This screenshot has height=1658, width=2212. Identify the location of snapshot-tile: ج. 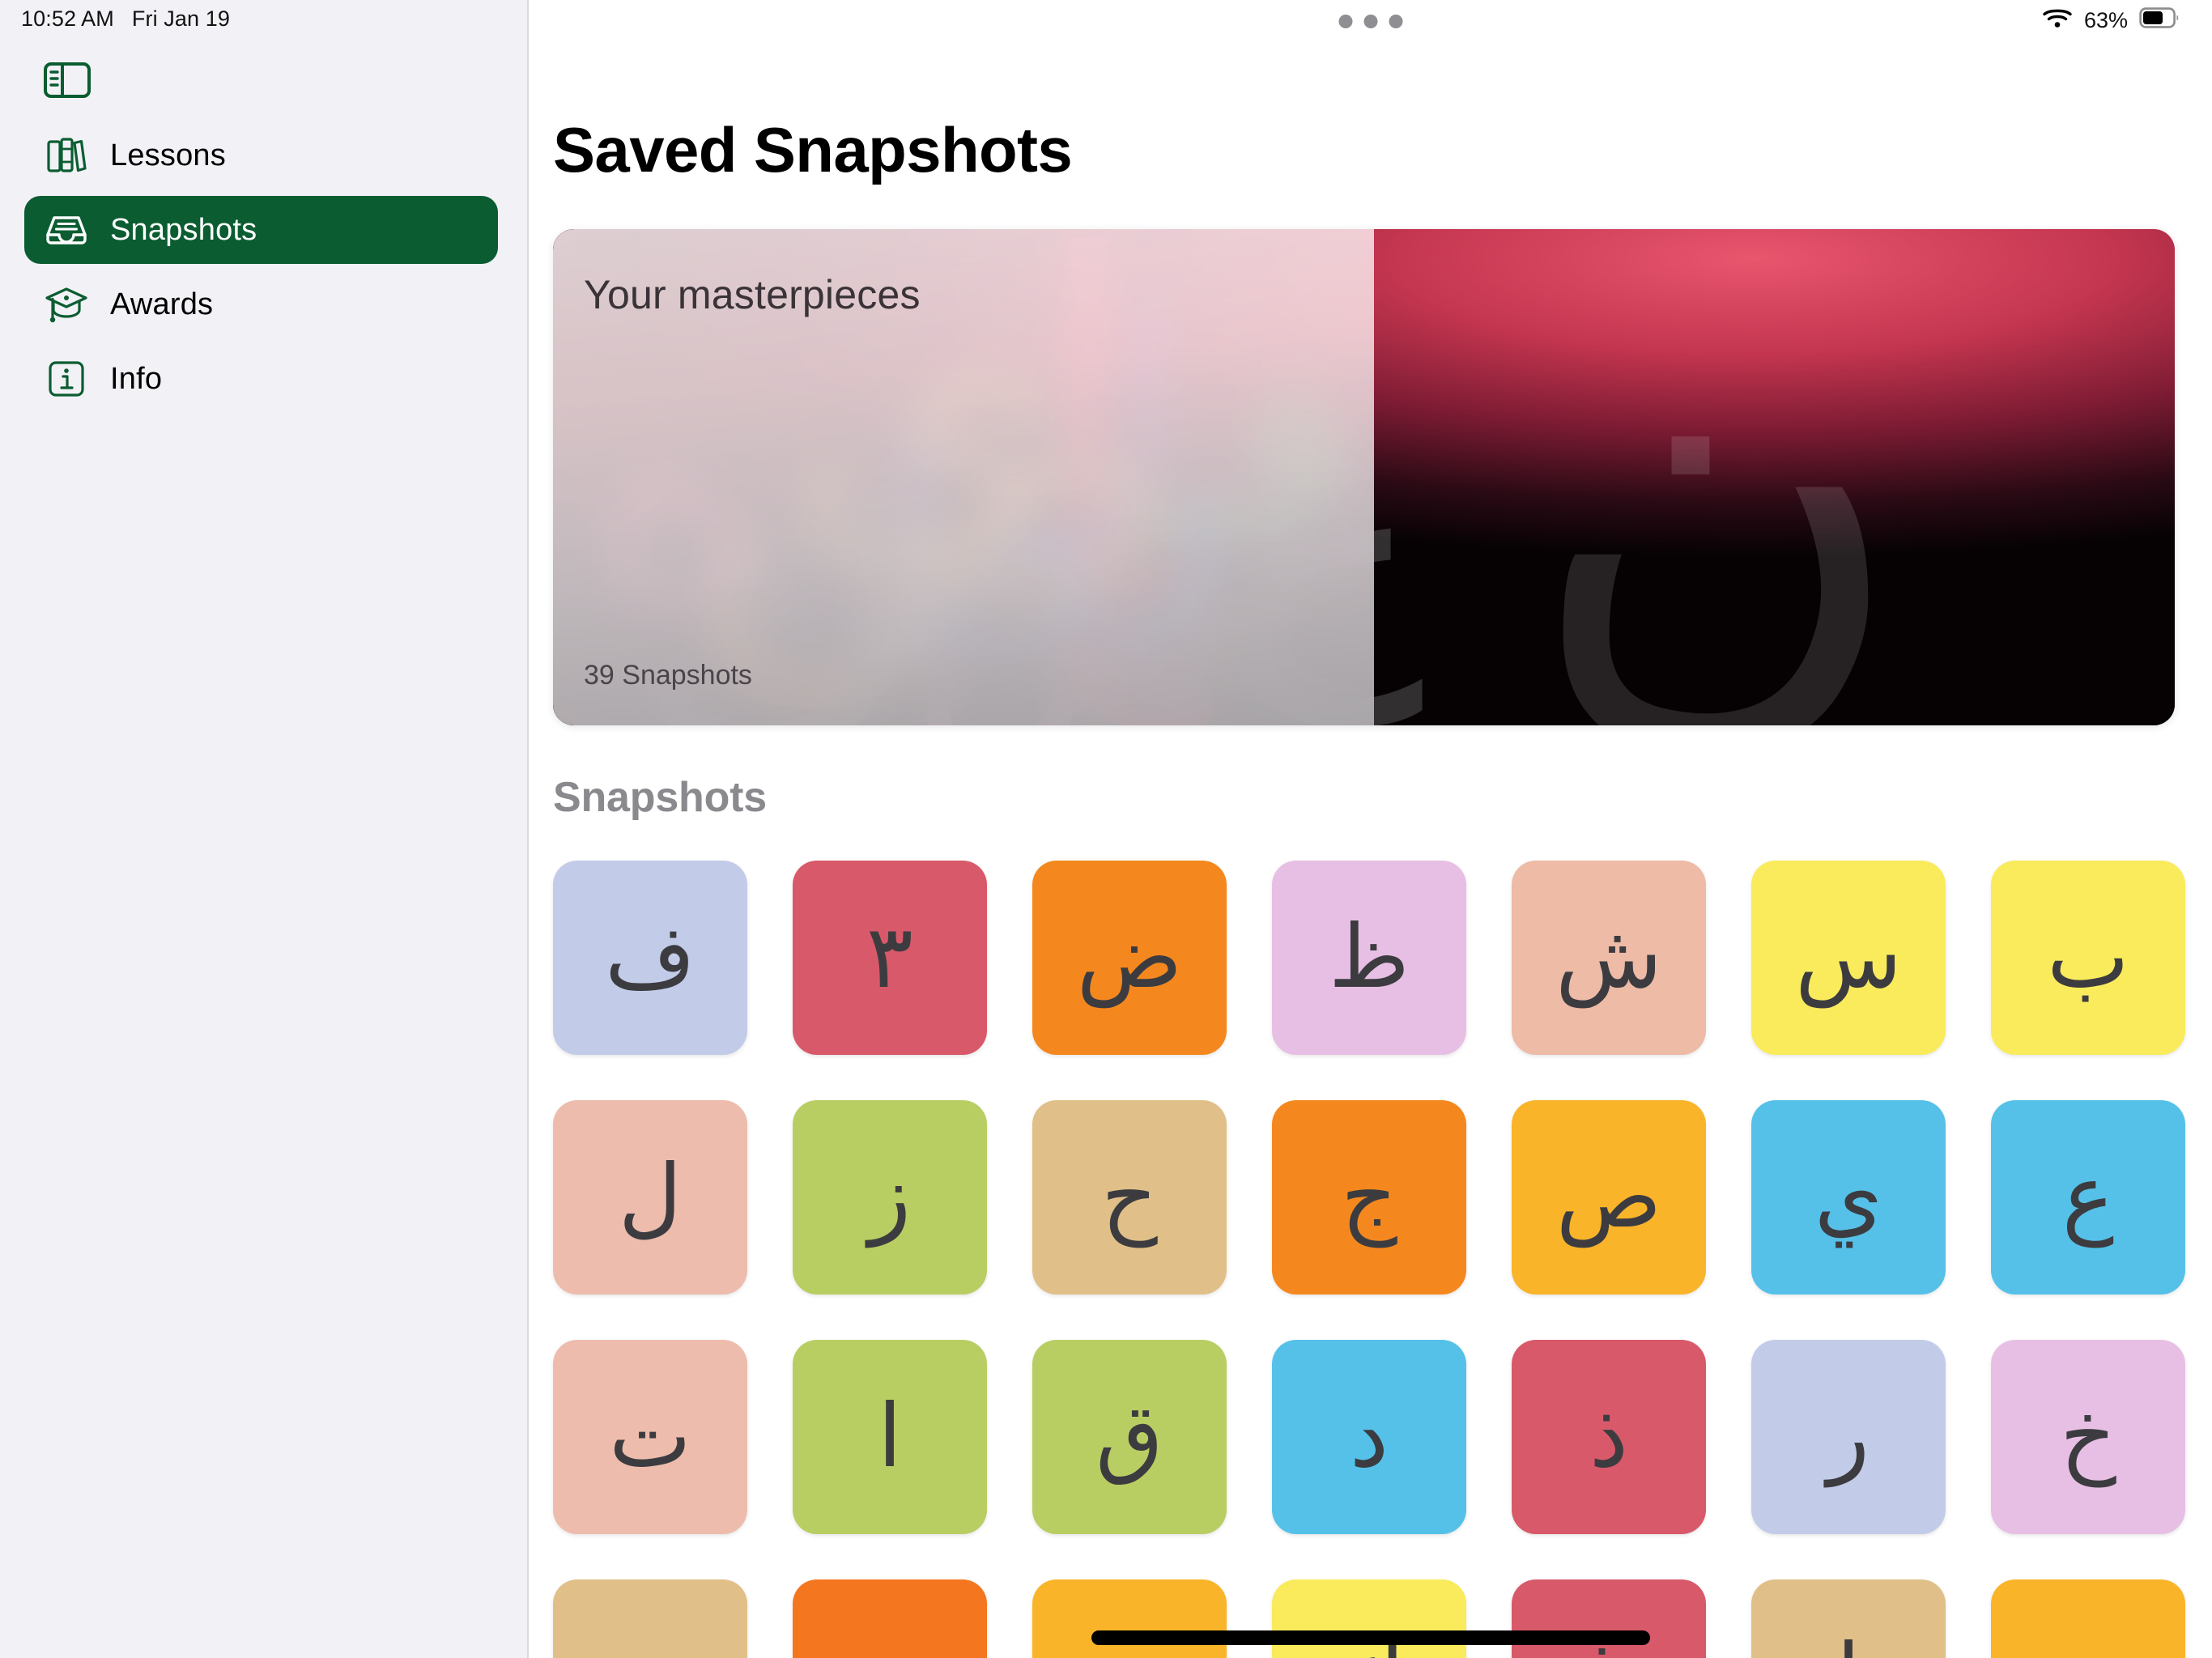
(1369, 1197).